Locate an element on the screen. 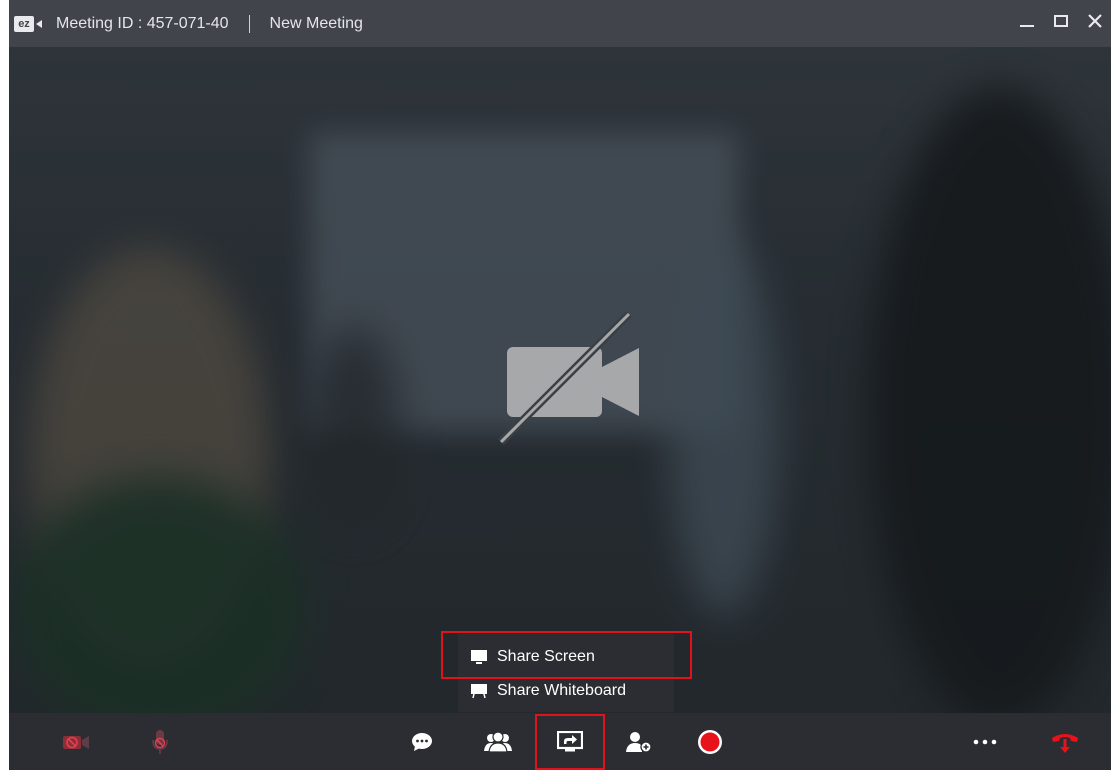  hang-up-icon is located at coordinates (1065, 743).